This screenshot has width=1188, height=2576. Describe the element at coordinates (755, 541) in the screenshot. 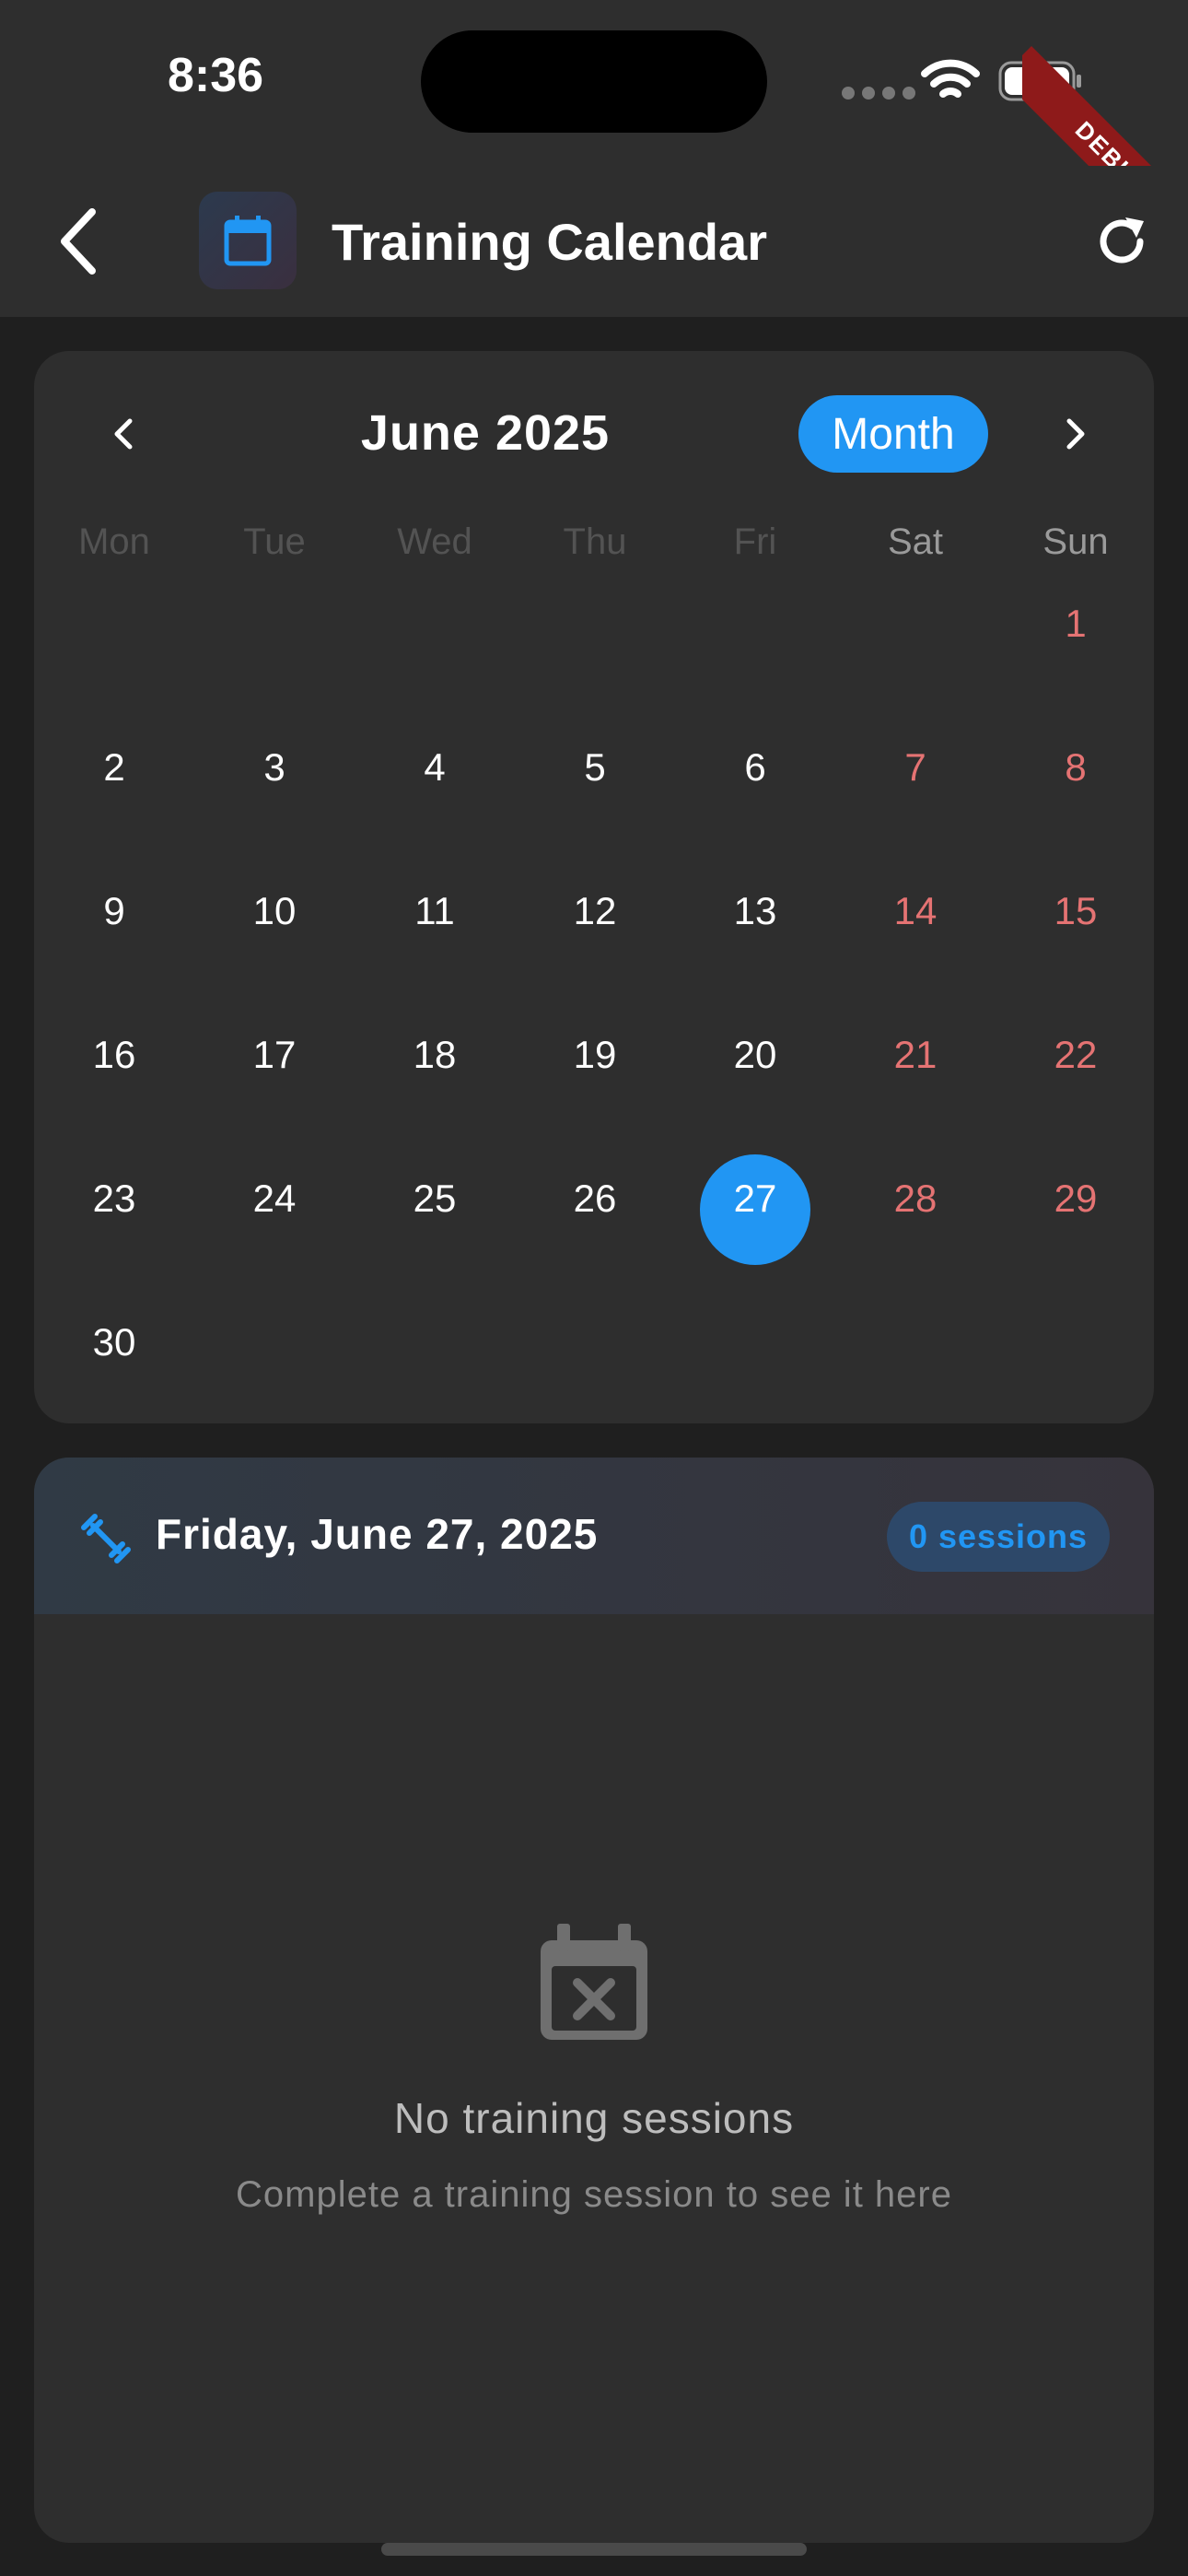

I see `weekday-label: Fri` at that location.